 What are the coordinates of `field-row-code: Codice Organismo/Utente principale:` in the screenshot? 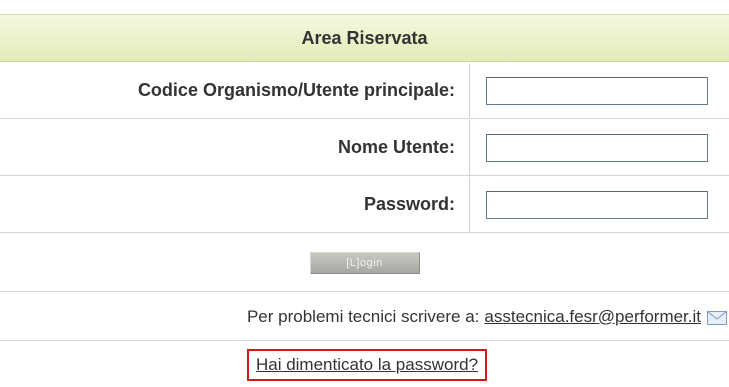 It's located at (364, 91).